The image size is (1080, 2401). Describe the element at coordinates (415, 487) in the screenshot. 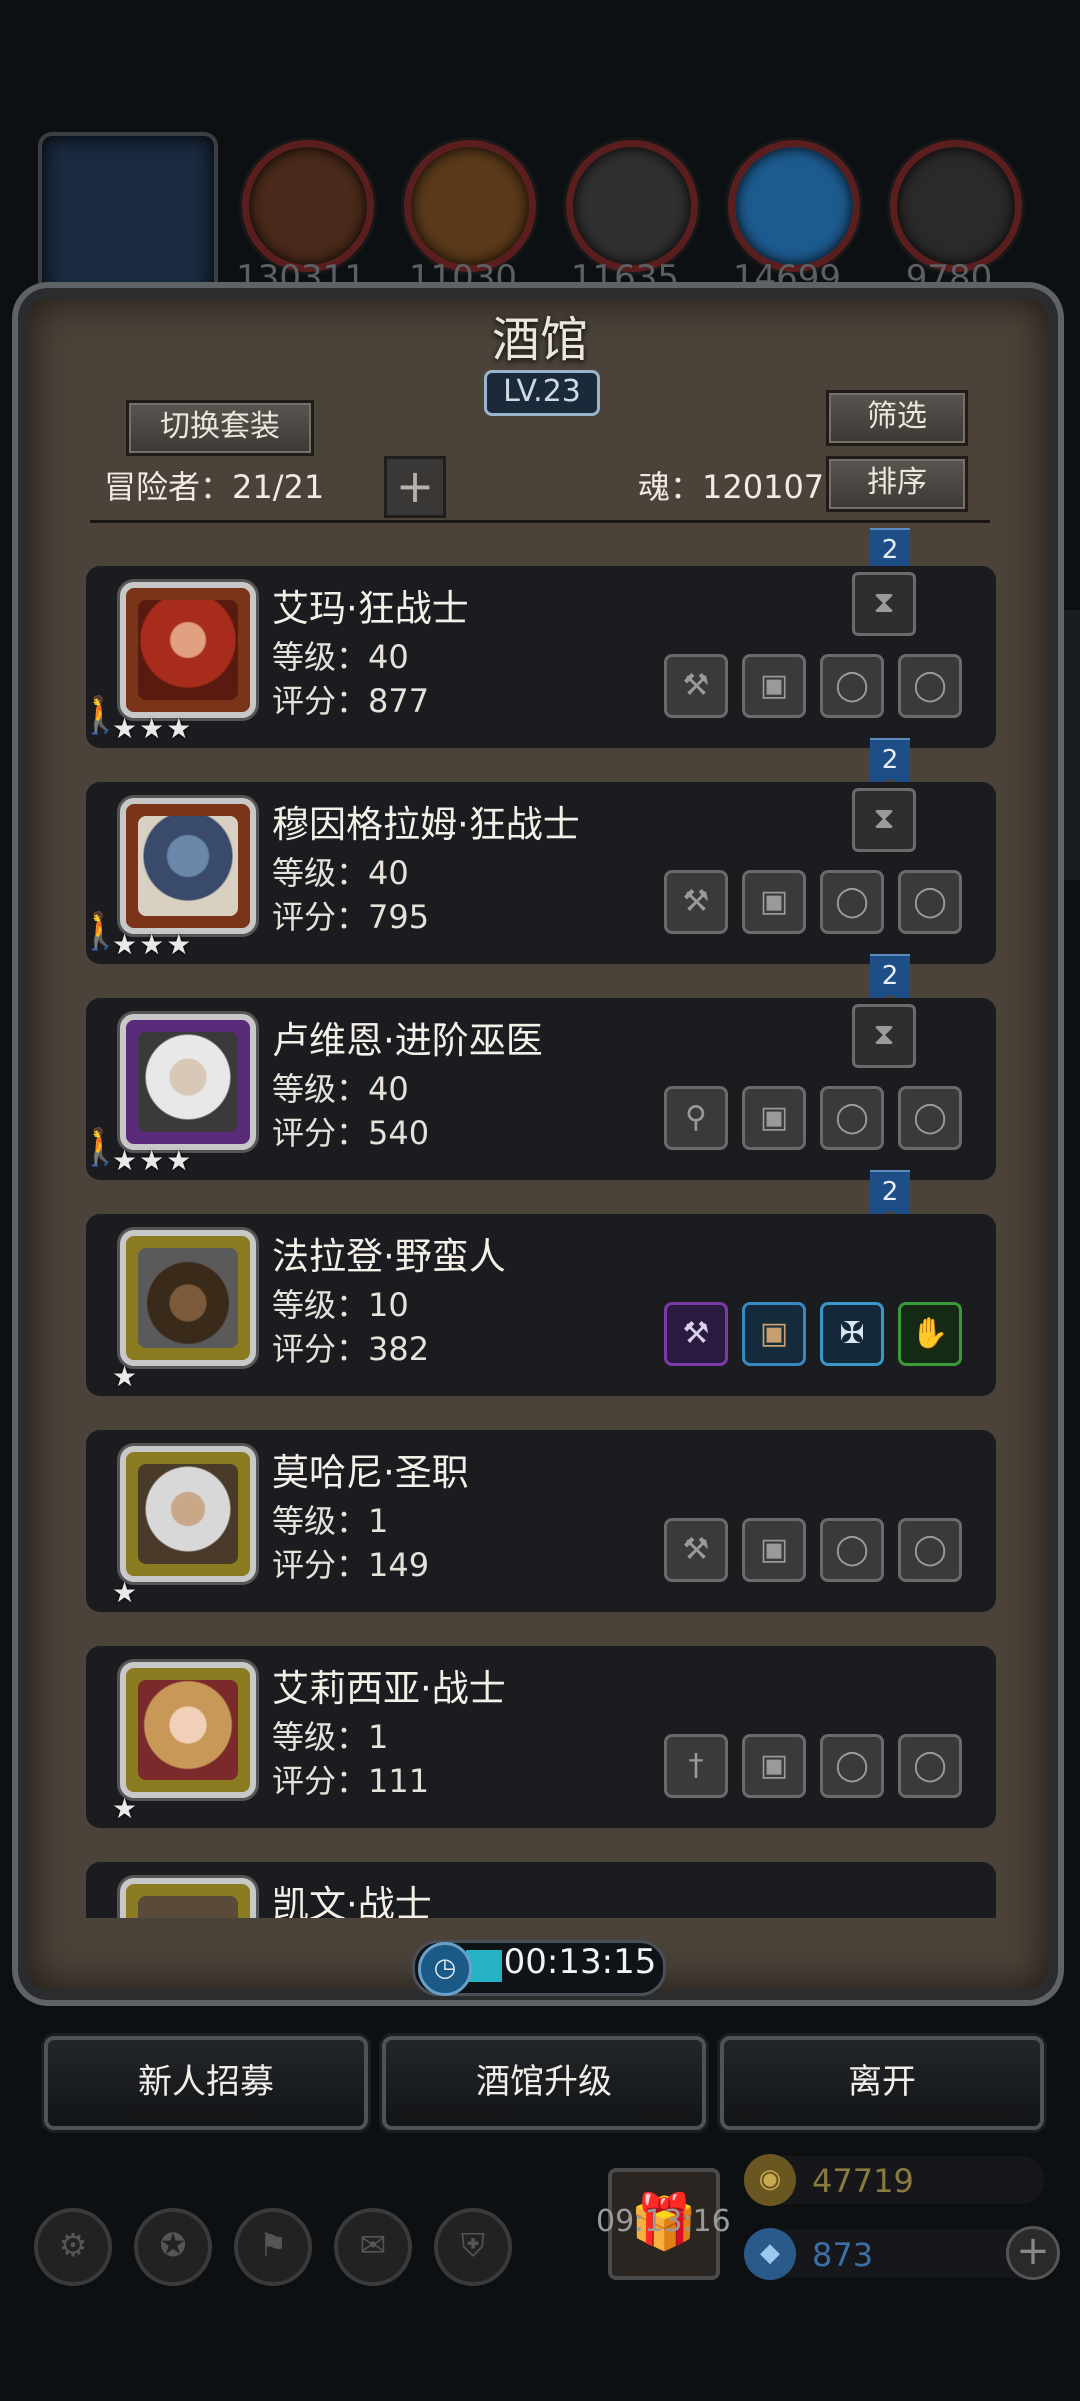

I see `add-adventurer-slot-button: +` at that location.